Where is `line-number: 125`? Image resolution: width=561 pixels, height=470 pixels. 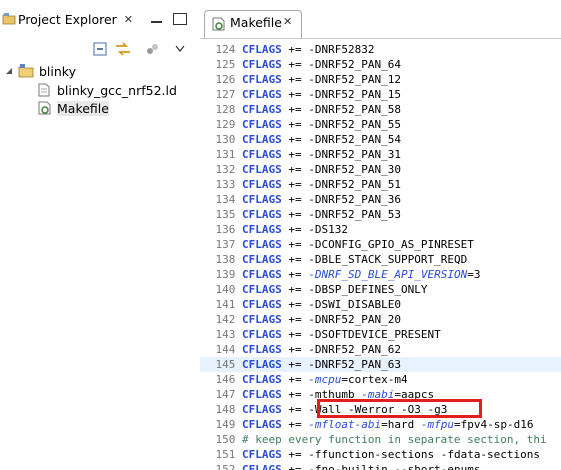
line-number: 125 is located at coordinates (225, 64).